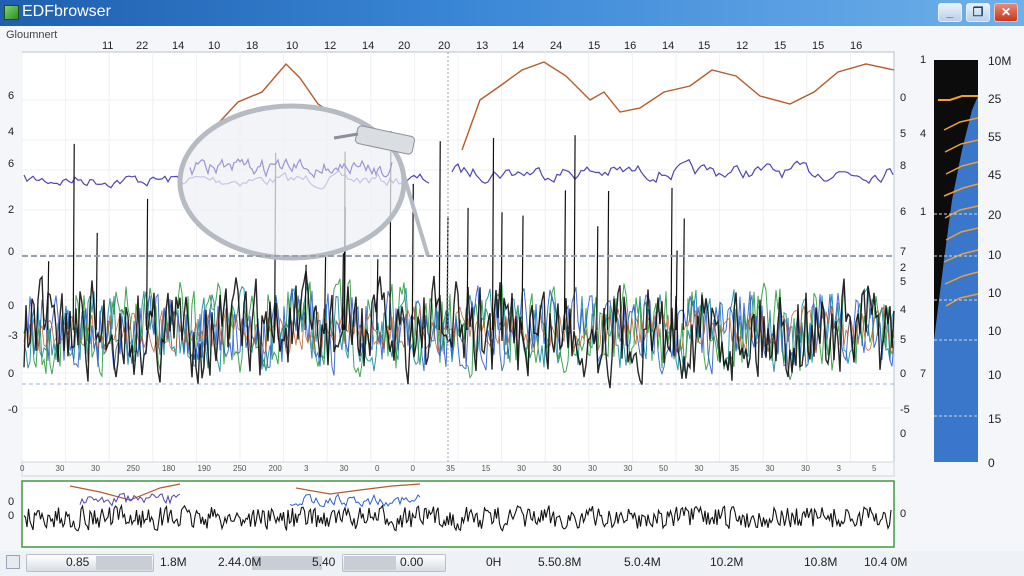  Describe the element at coordinates (903, 310) in the screenshot. I see `channel-scale-label: 4` at that location.